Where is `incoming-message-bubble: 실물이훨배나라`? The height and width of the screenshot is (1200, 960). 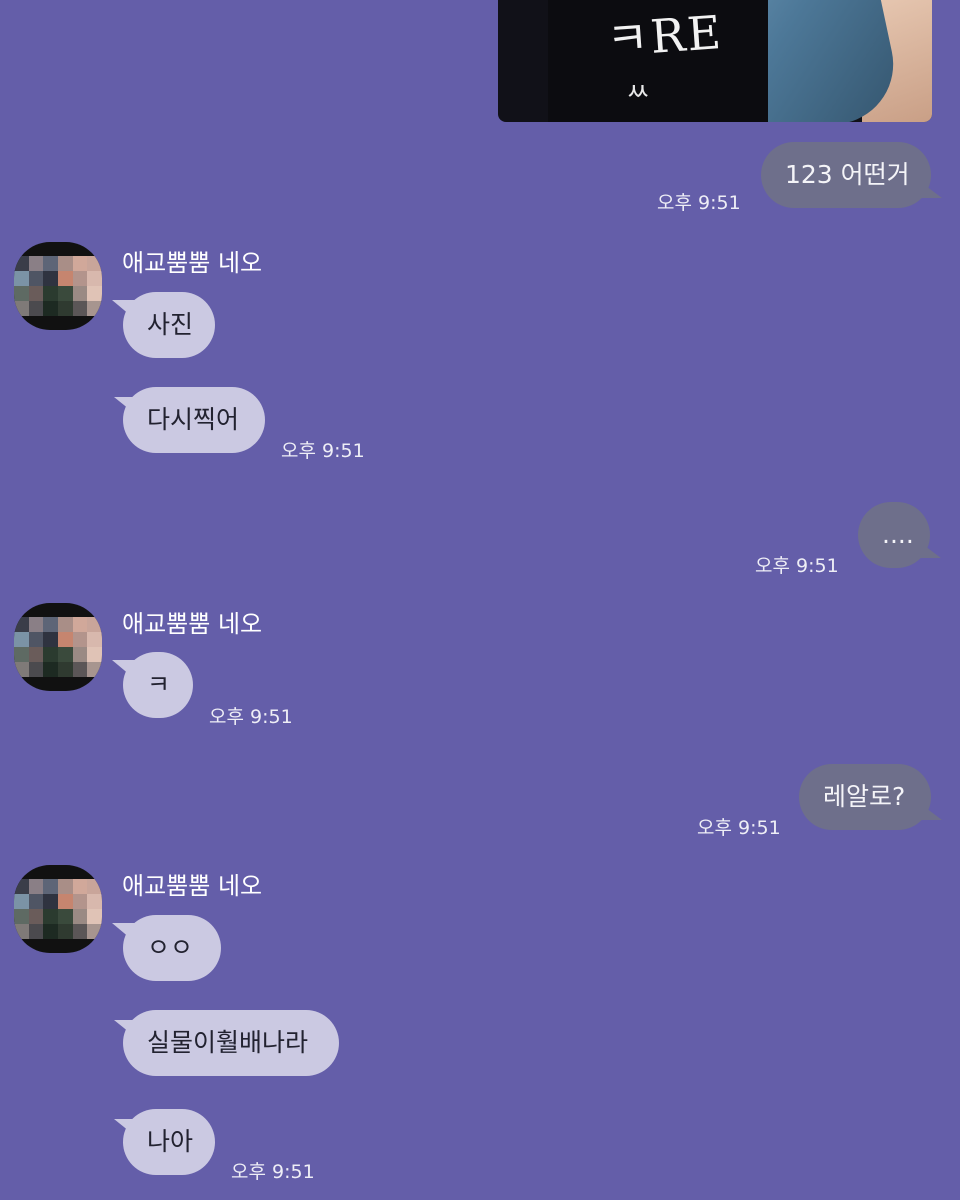
incoming-message-bubble: 실물이훨배나라 is located at coordinates (226, 1043).